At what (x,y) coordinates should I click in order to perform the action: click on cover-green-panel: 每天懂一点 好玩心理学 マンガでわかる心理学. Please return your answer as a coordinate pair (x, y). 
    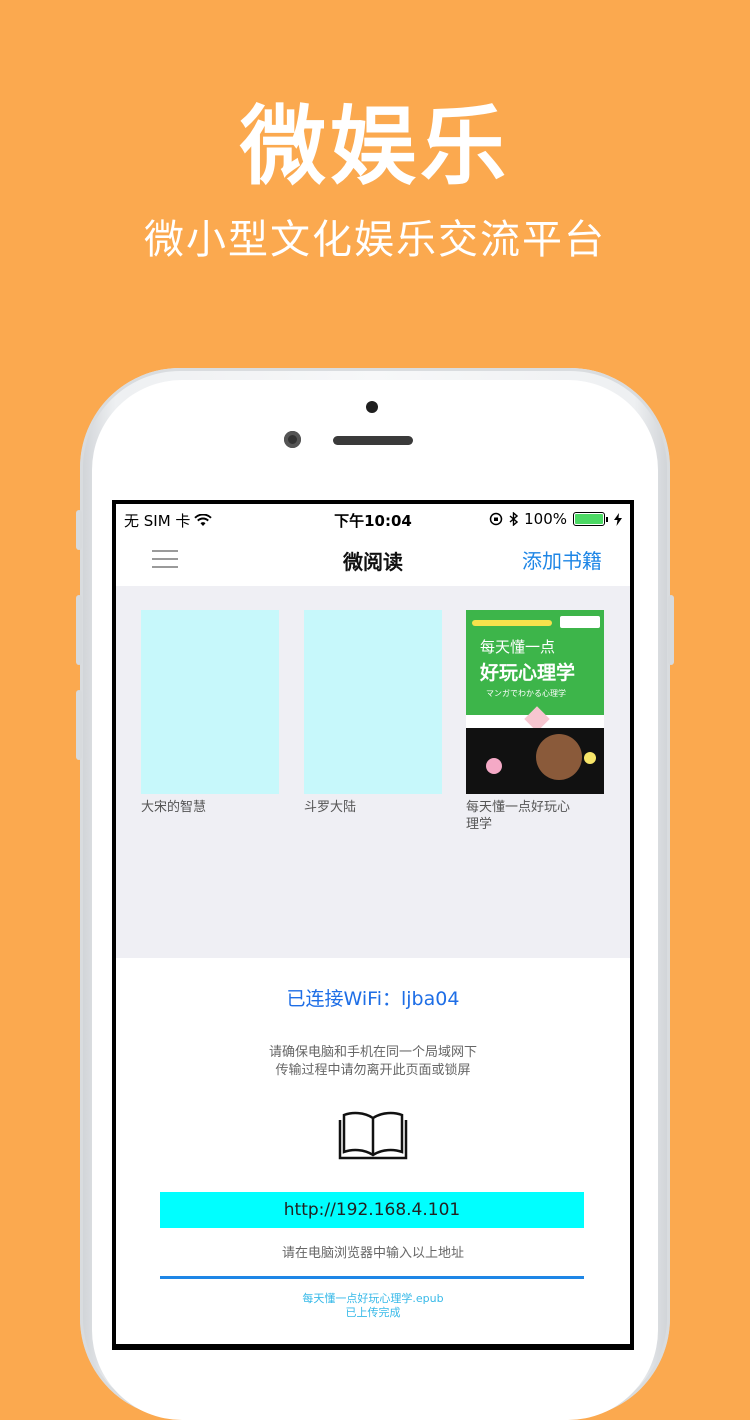
    Looking at the image, I should click on (535, 662).